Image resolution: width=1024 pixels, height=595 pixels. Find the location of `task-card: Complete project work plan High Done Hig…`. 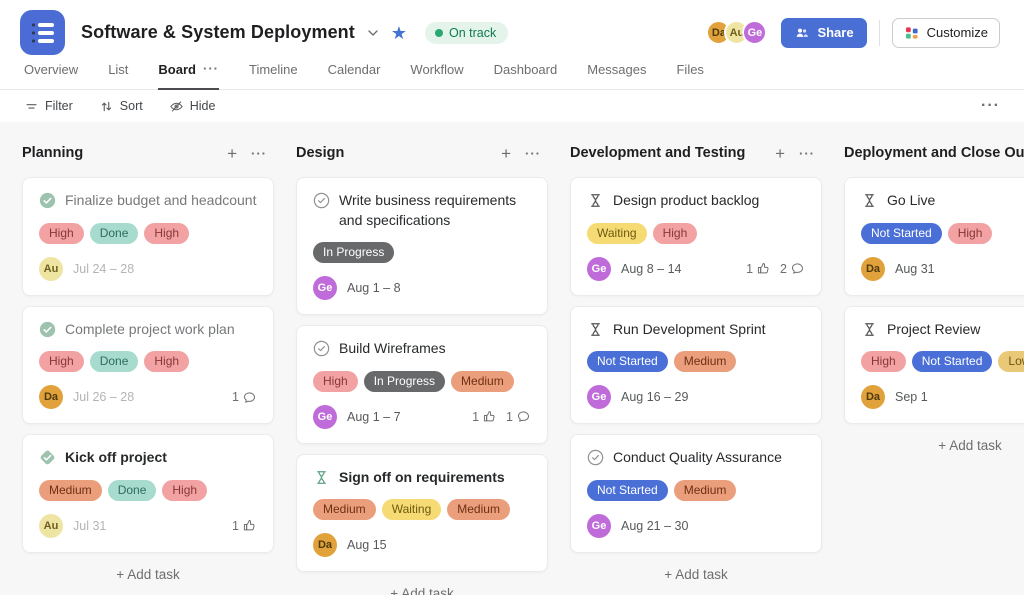

task-card: Complete project work plan High Done Hig… is located at coordinates (148, 365).